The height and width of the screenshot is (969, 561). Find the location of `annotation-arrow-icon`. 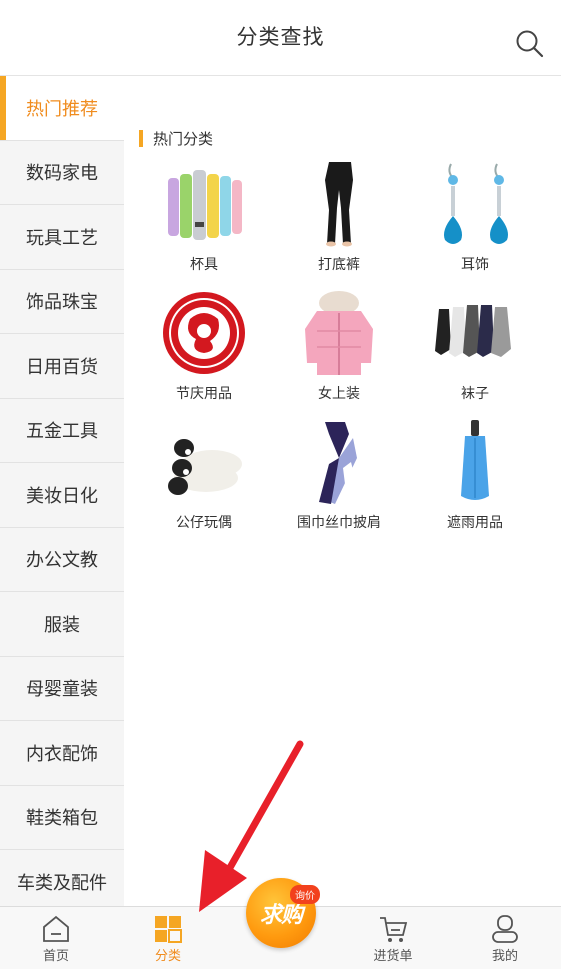

annotation-arrow-icon is located at coordinates (251, 826).